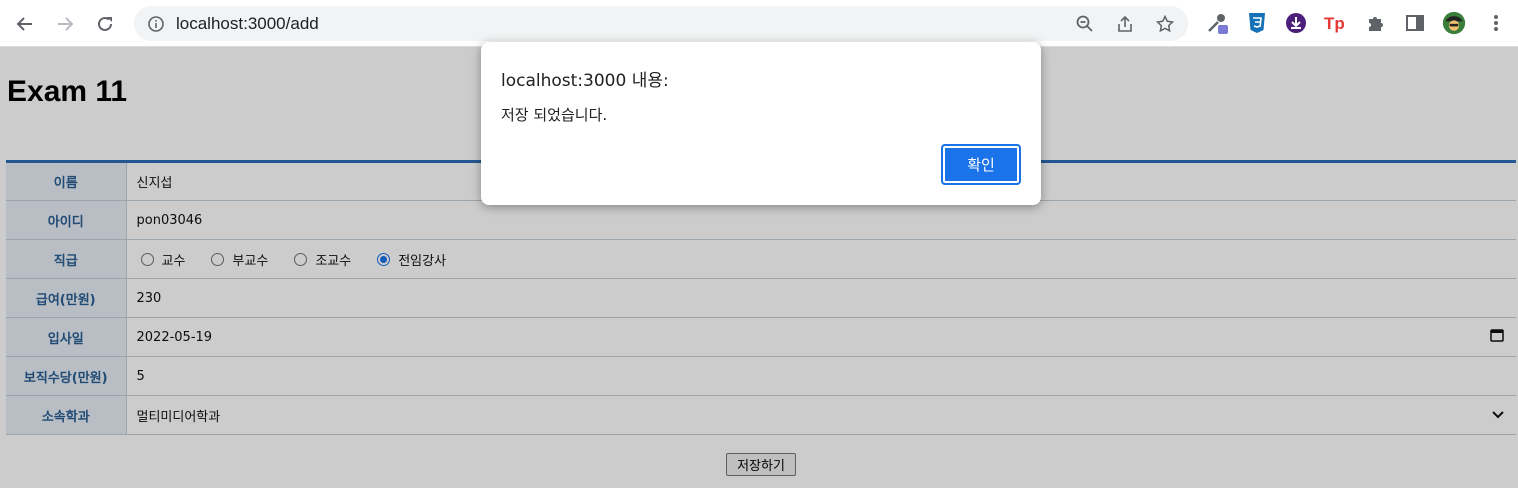 Image resolution: width=1518 pixels, height=488 pixels. Describe the element at coordinates (1415, 23) in the screenshot. I see `side-panel-icon` at that location.